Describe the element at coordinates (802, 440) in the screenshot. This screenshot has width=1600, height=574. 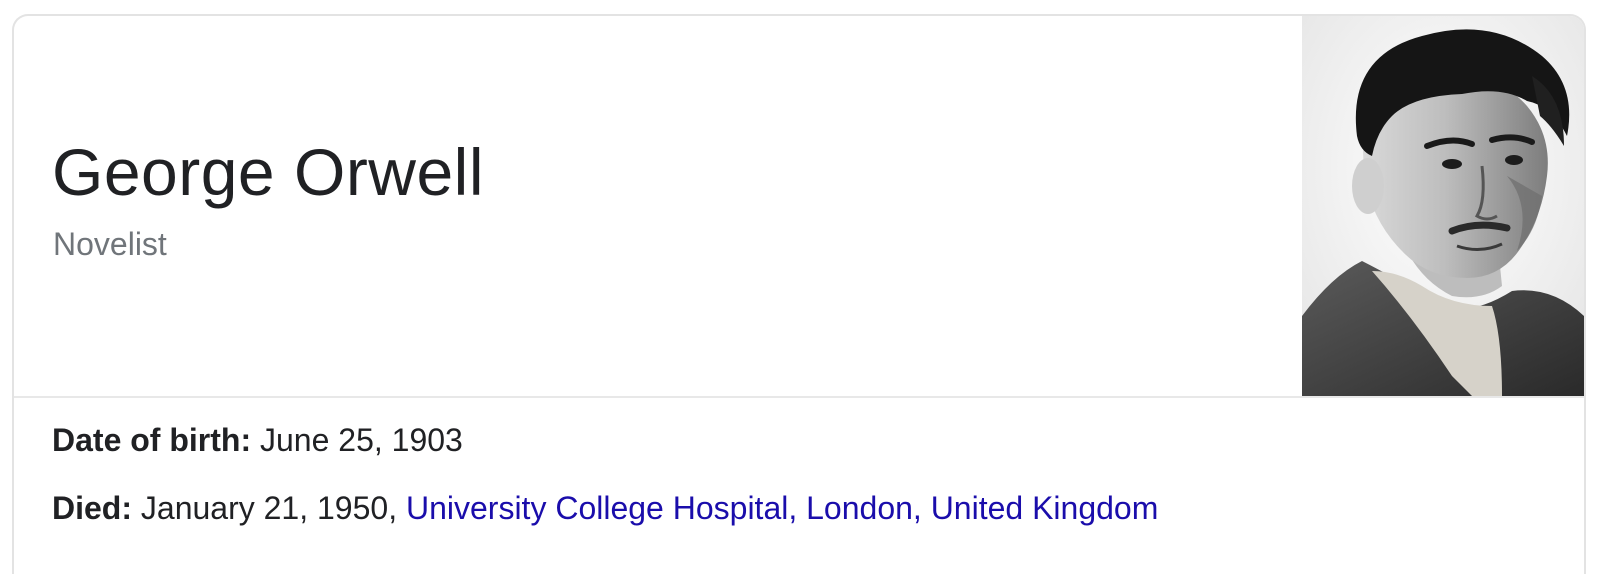
I see `fact-date-of-birth: Date of birth: June 25, 1903` at that location.